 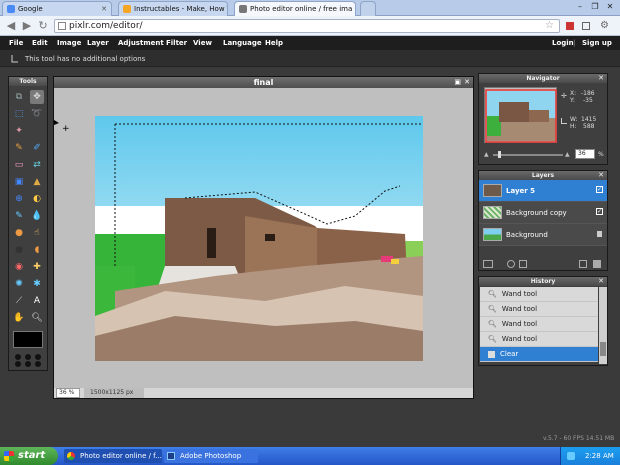 What do you see at coordinates (511, 264) in the screenshot?
I see `layer-mask-icon` at bounding box center [511, 264].